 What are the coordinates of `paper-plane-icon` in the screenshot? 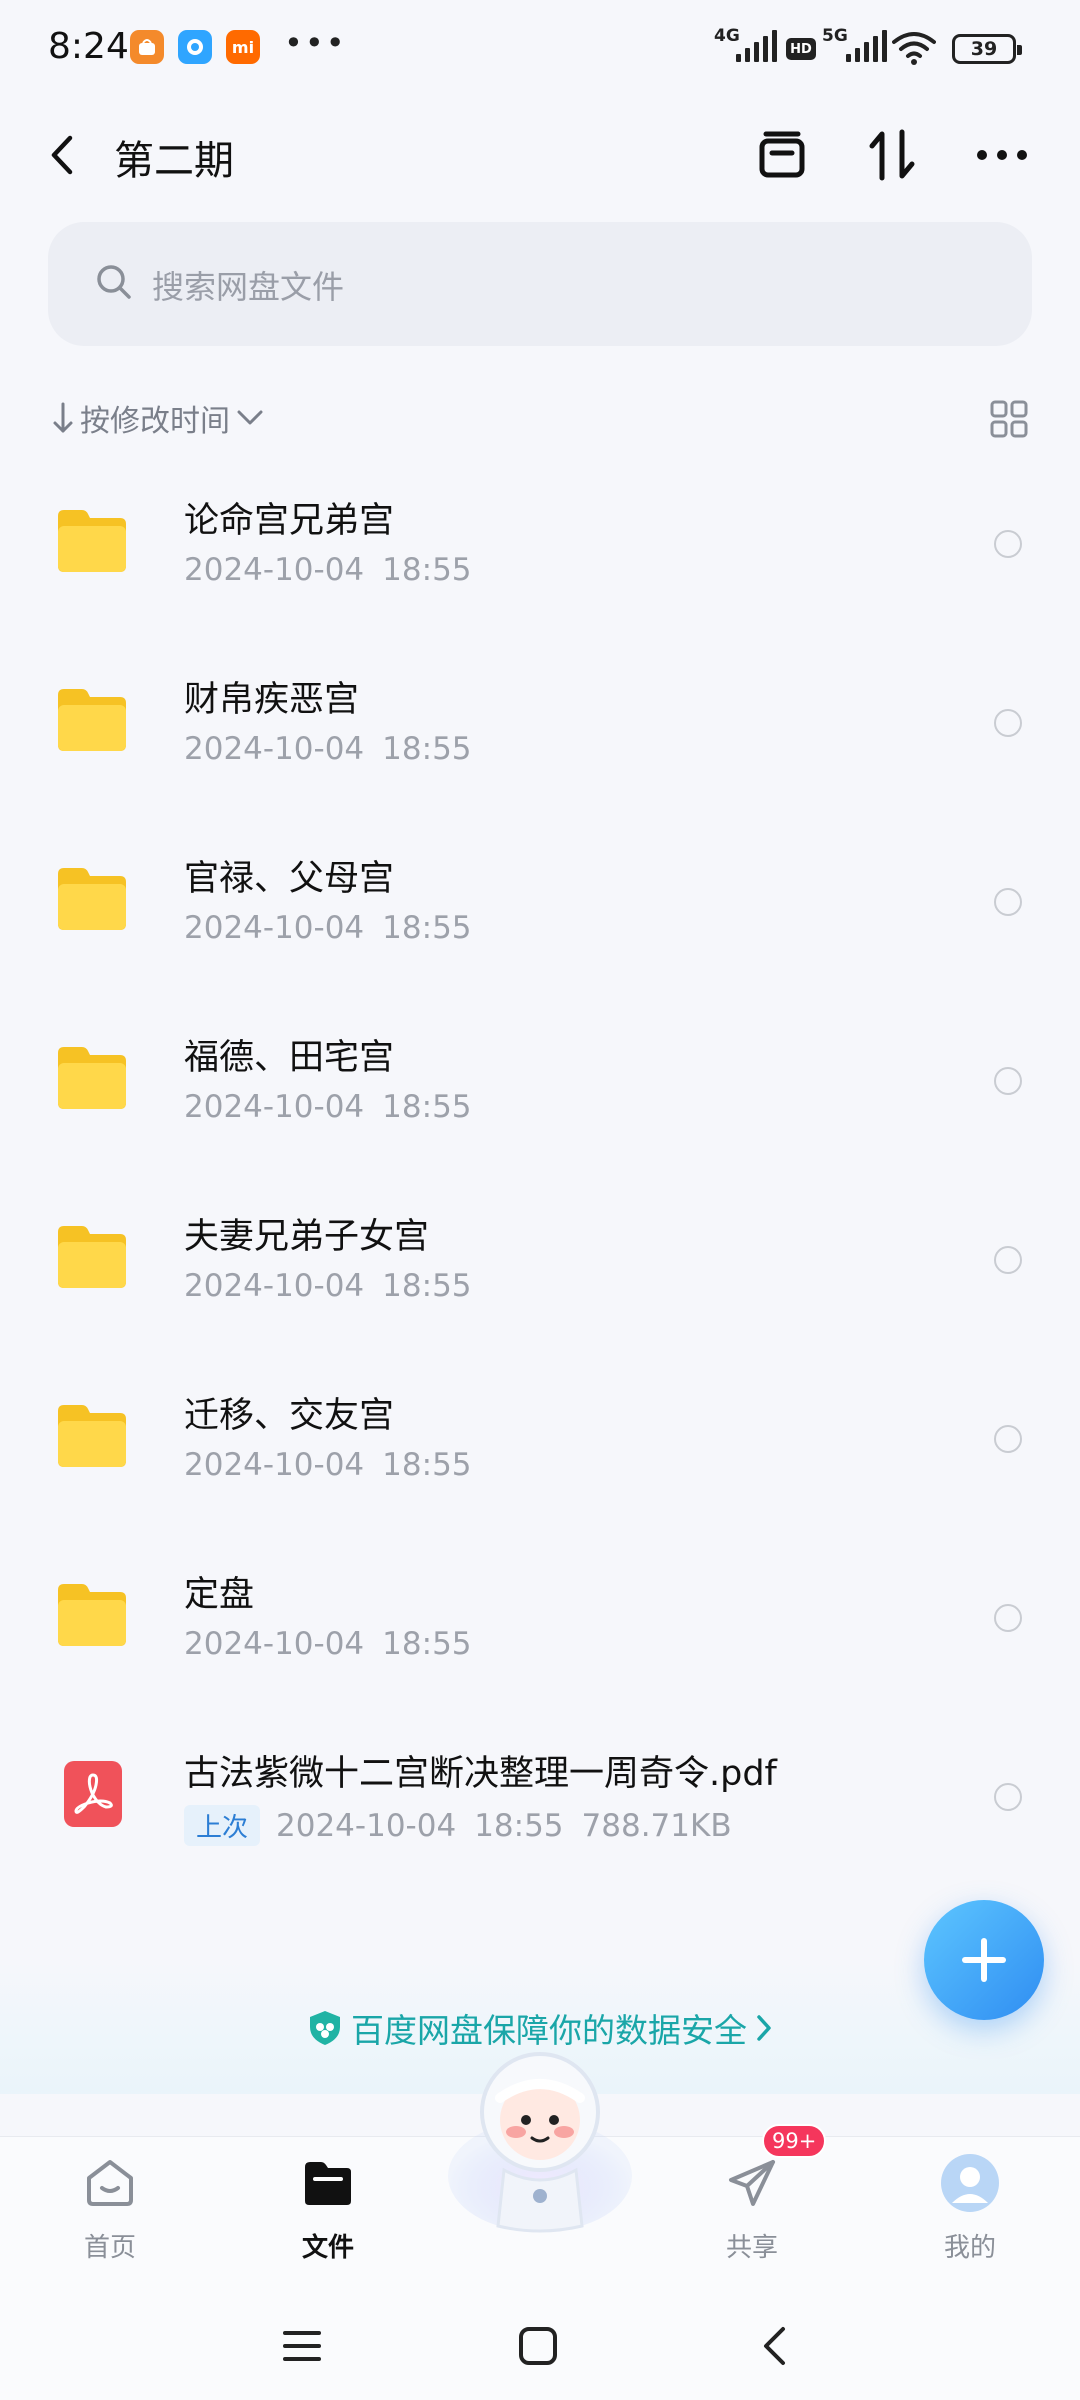 It's located at (752, 2183).